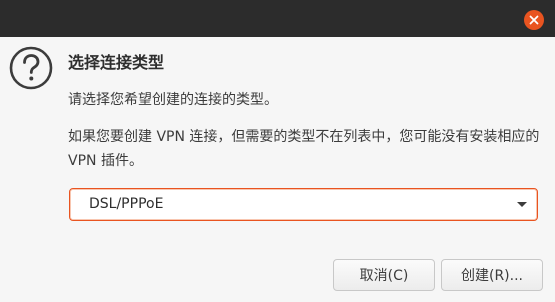 The width and height of the screenshot is (555, 302). What do you see at coordinates (116, 62) in the screenshot?
I see `dialog-title: 选择连接类型` at bounding box center [116, 62].